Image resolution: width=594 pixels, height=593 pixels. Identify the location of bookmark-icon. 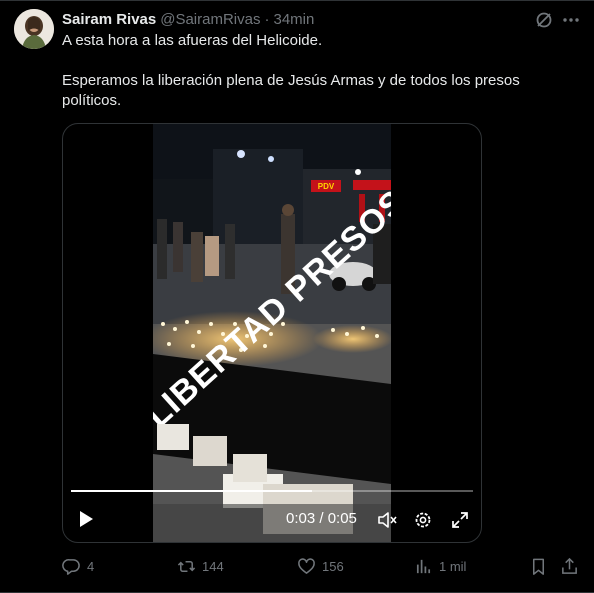
(538, 566).